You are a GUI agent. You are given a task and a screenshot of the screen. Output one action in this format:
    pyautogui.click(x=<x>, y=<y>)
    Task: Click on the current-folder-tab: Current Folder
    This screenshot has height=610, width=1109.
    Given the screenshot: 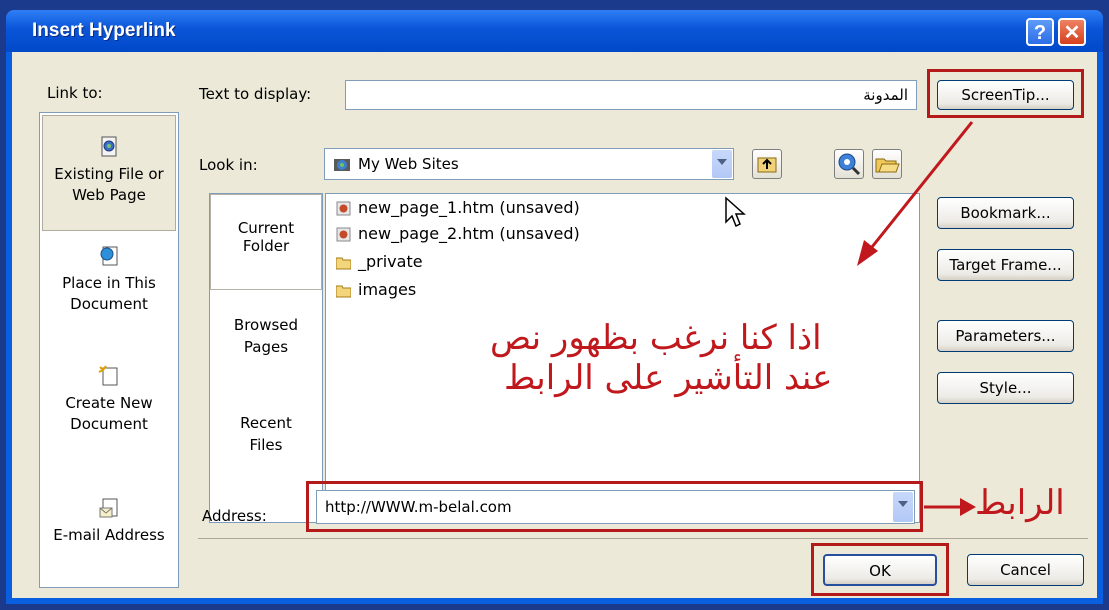 What is the action you would take?
    pyautogui.click(x=266, y=242)
    